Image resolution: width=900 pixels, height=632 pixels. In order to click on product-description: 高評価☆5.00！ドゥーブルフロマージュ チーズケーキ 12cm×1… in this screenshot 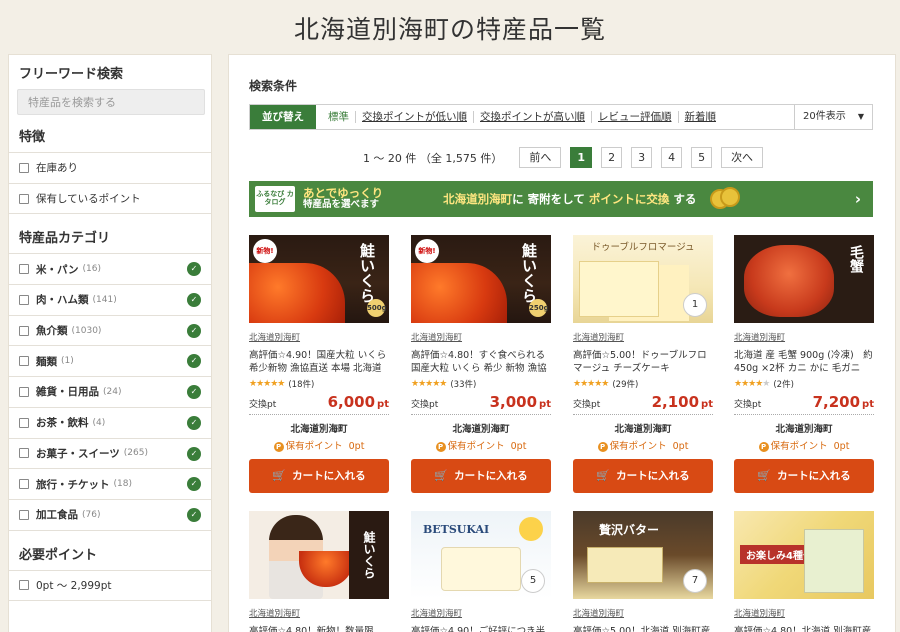, I will do `click(643, 362)`.